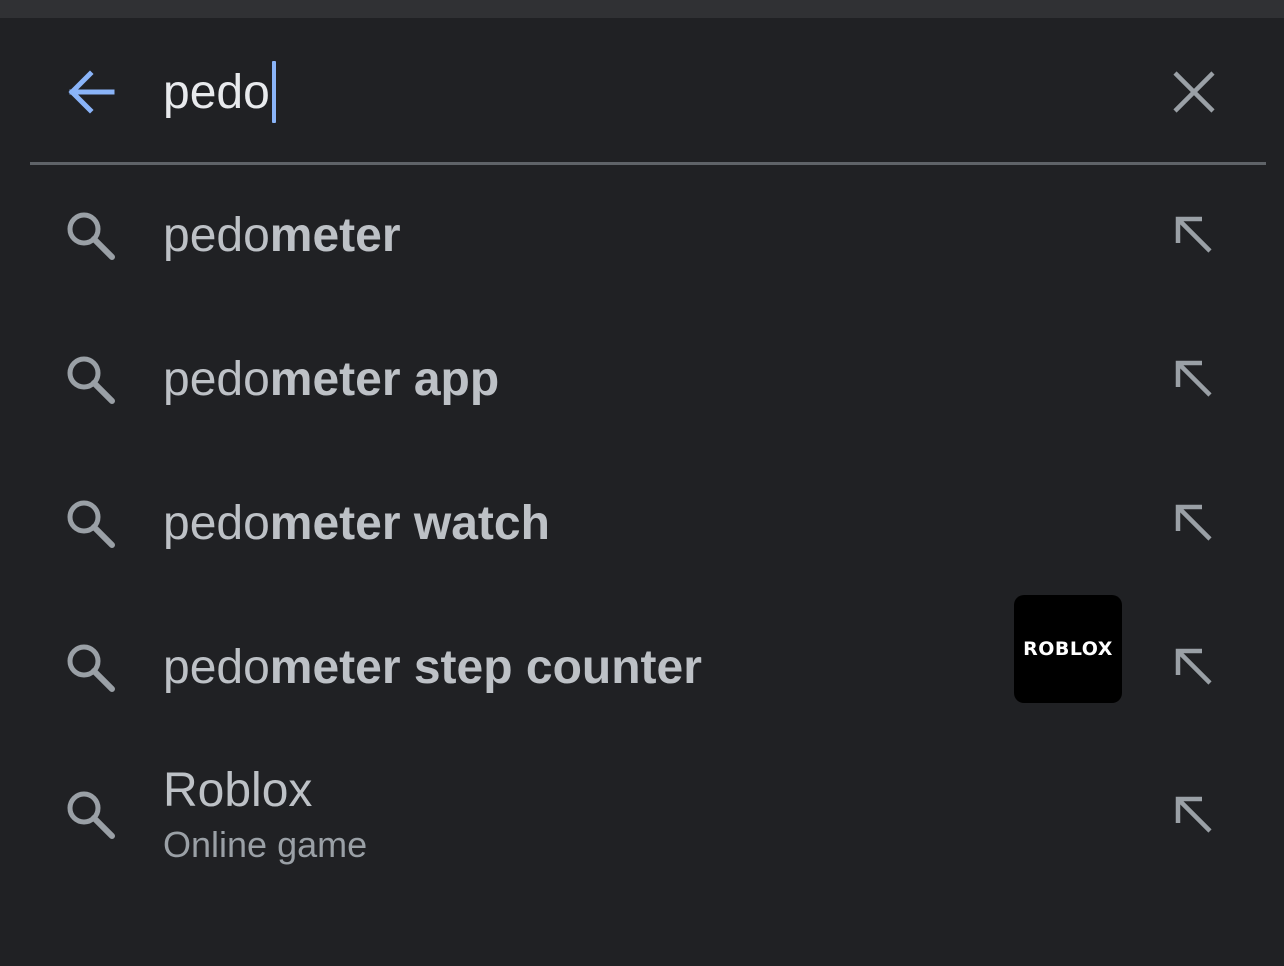 Image resolution: width=1284 pixels, height=966 pixels. What do you see at coordinates (335, 235) in the screenshot?
I see `suggestion-completion-part: meter` at bounding box center [335, 235].